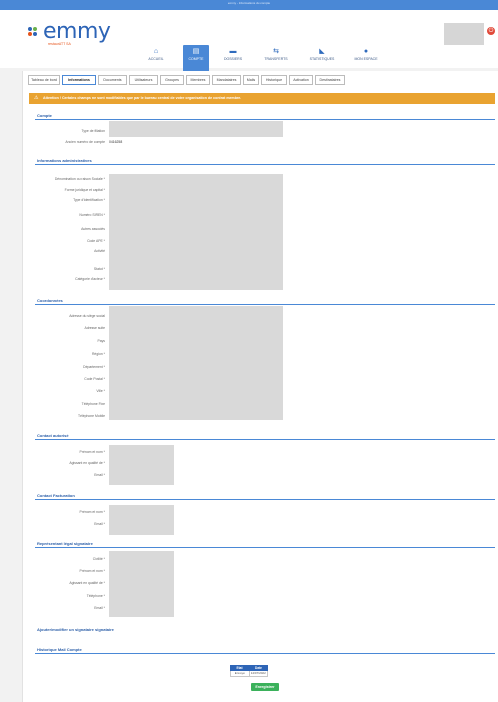 Image resolution: width=498 pixels, height=702 pixels. I want to click on section-title-coordonnees: Coordonnées, so click(50, 300).